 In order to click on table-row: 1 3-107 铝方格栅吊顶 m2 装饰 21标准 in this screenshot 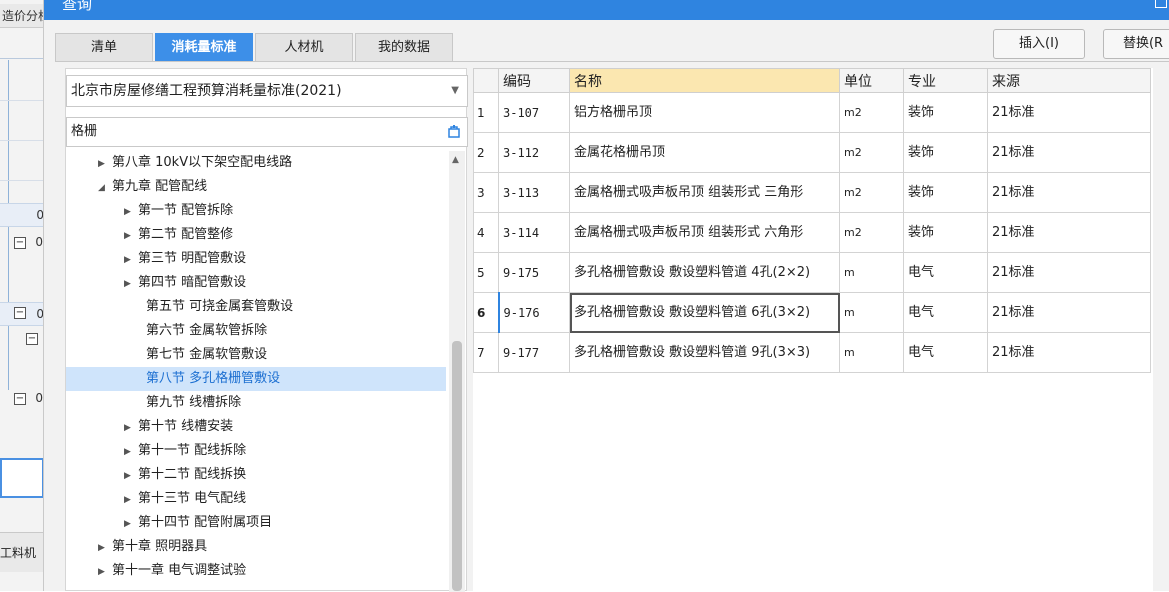, I will do `click(812, 112)`.